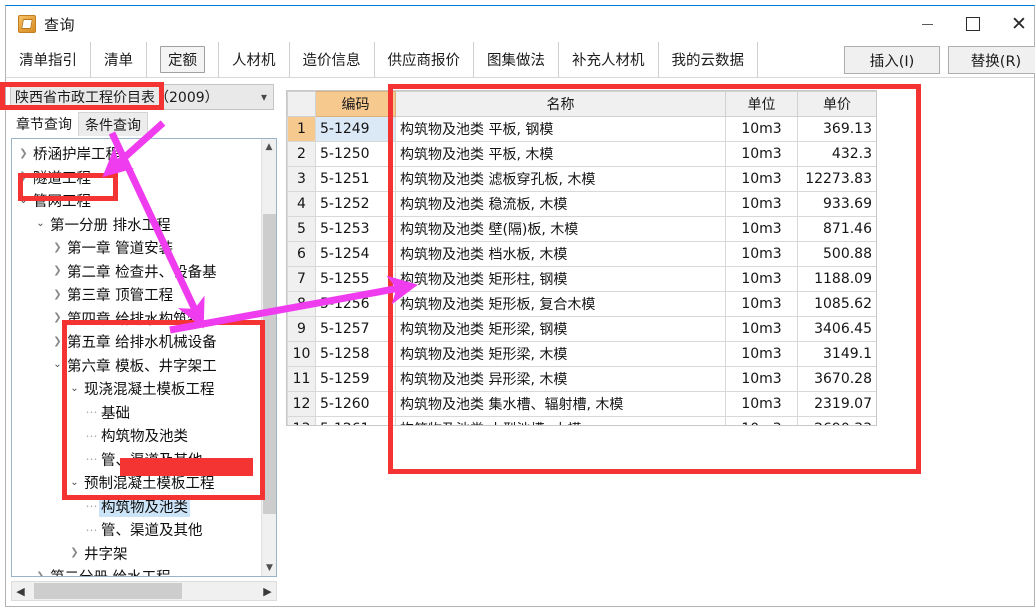  I want to click on tab-label: 供应商报价, so click(424, 61).